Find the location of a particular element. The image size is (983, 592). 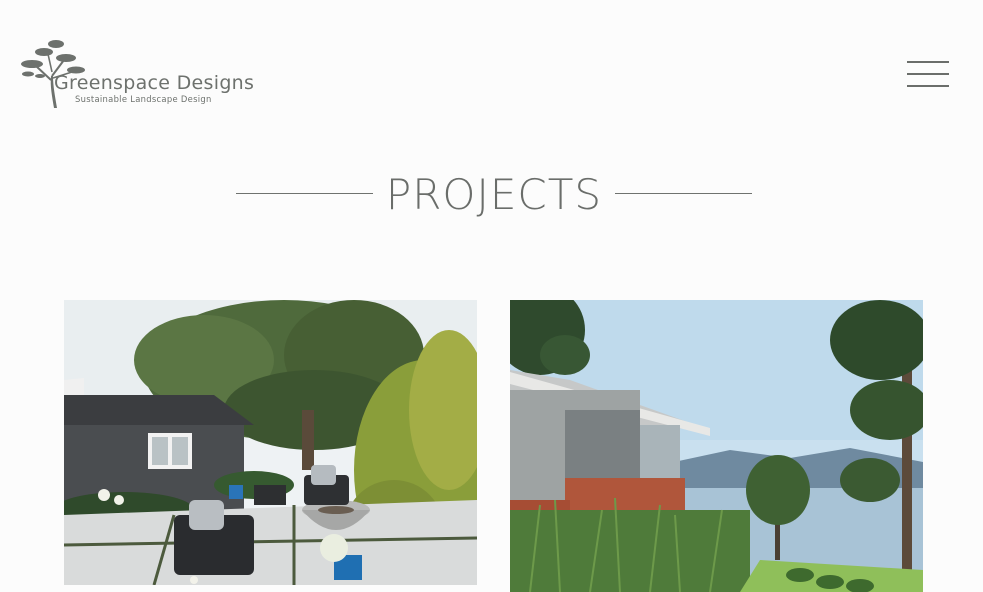

page-title-section: PROJECTS is located at coordinates (491, 194).